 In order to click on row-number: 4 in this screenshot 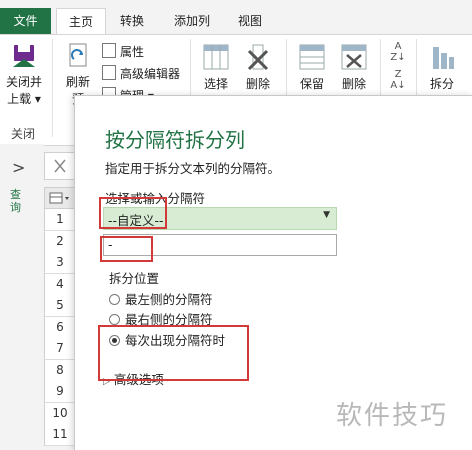, I will do `click(60, 284)`.